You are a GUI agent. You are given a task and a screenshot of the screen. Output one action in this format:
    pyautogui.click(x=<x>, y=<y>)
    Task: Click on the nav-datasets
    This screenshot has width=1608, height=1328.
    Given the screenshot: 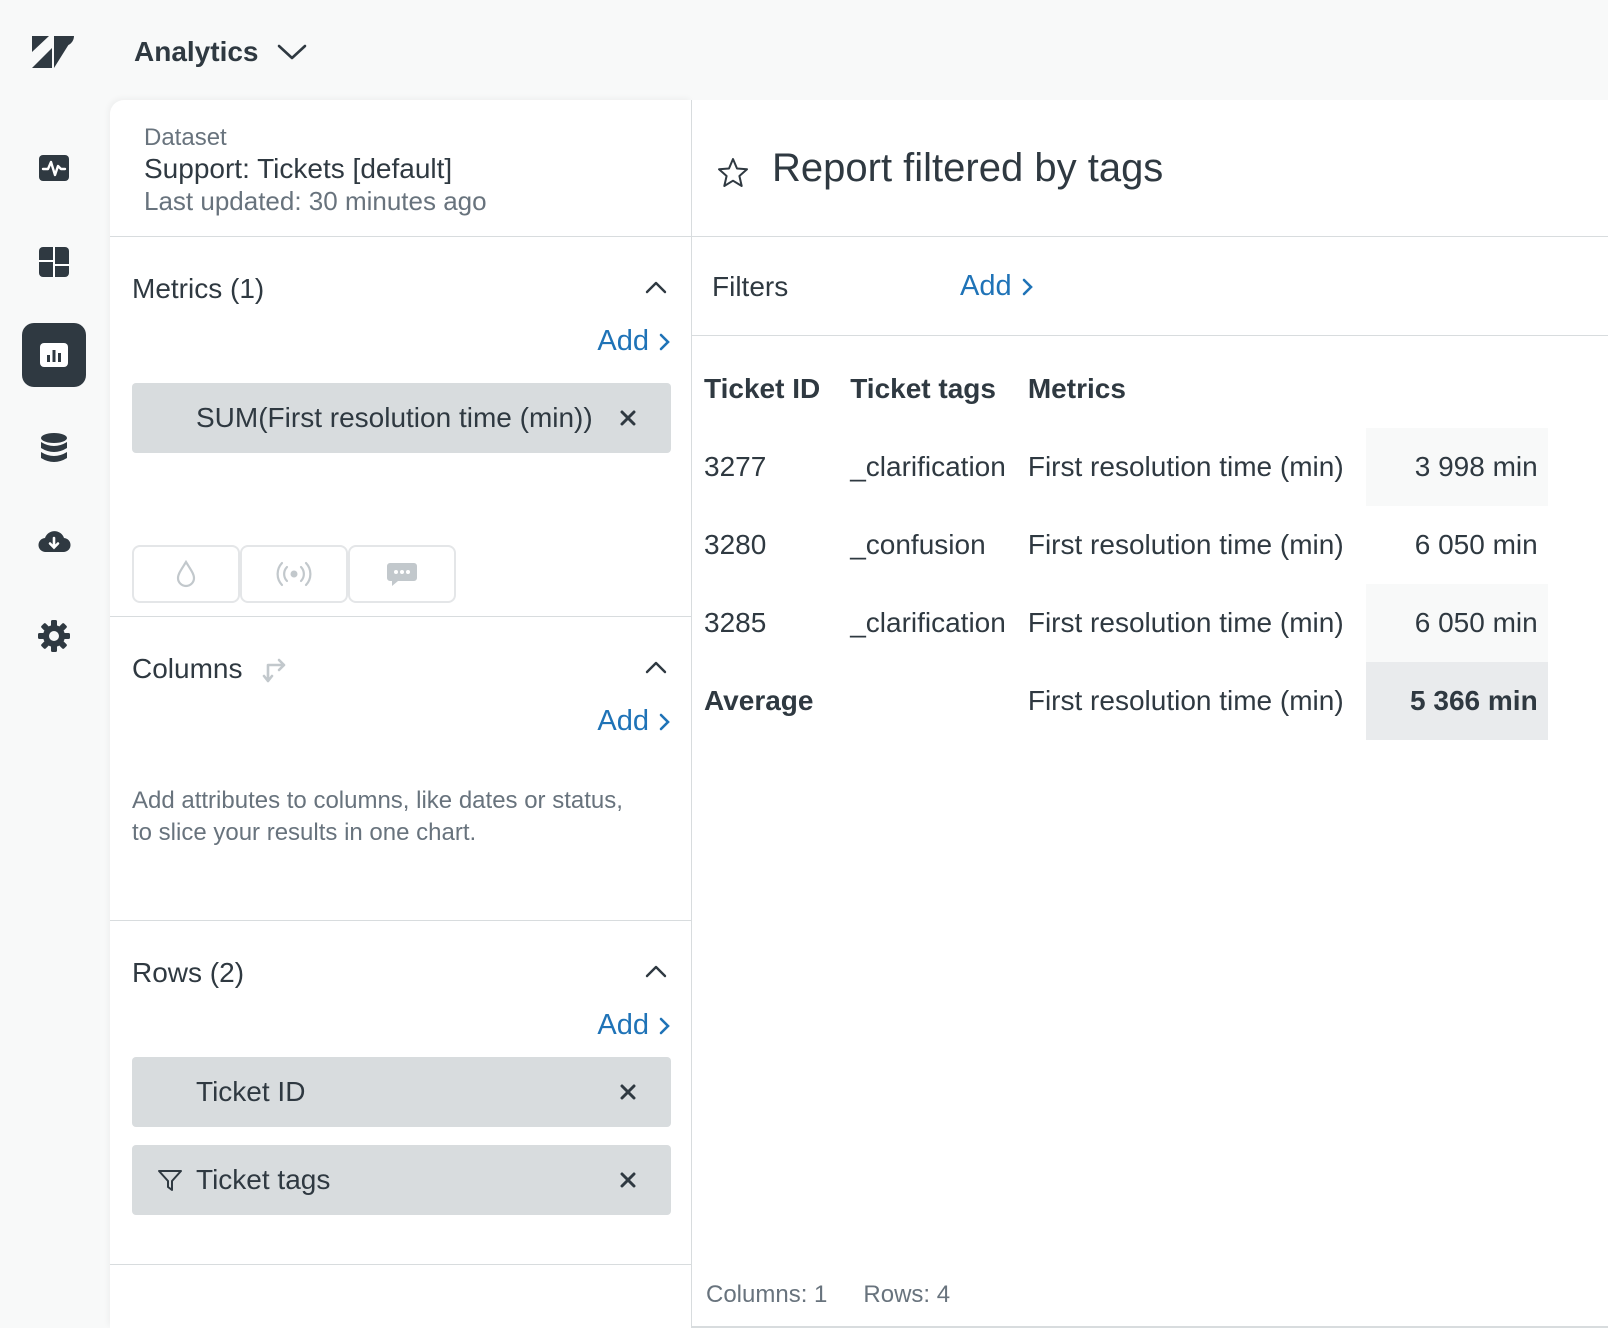 What is the action you would take?
    pyautogui.click(x=54, y=448)
    